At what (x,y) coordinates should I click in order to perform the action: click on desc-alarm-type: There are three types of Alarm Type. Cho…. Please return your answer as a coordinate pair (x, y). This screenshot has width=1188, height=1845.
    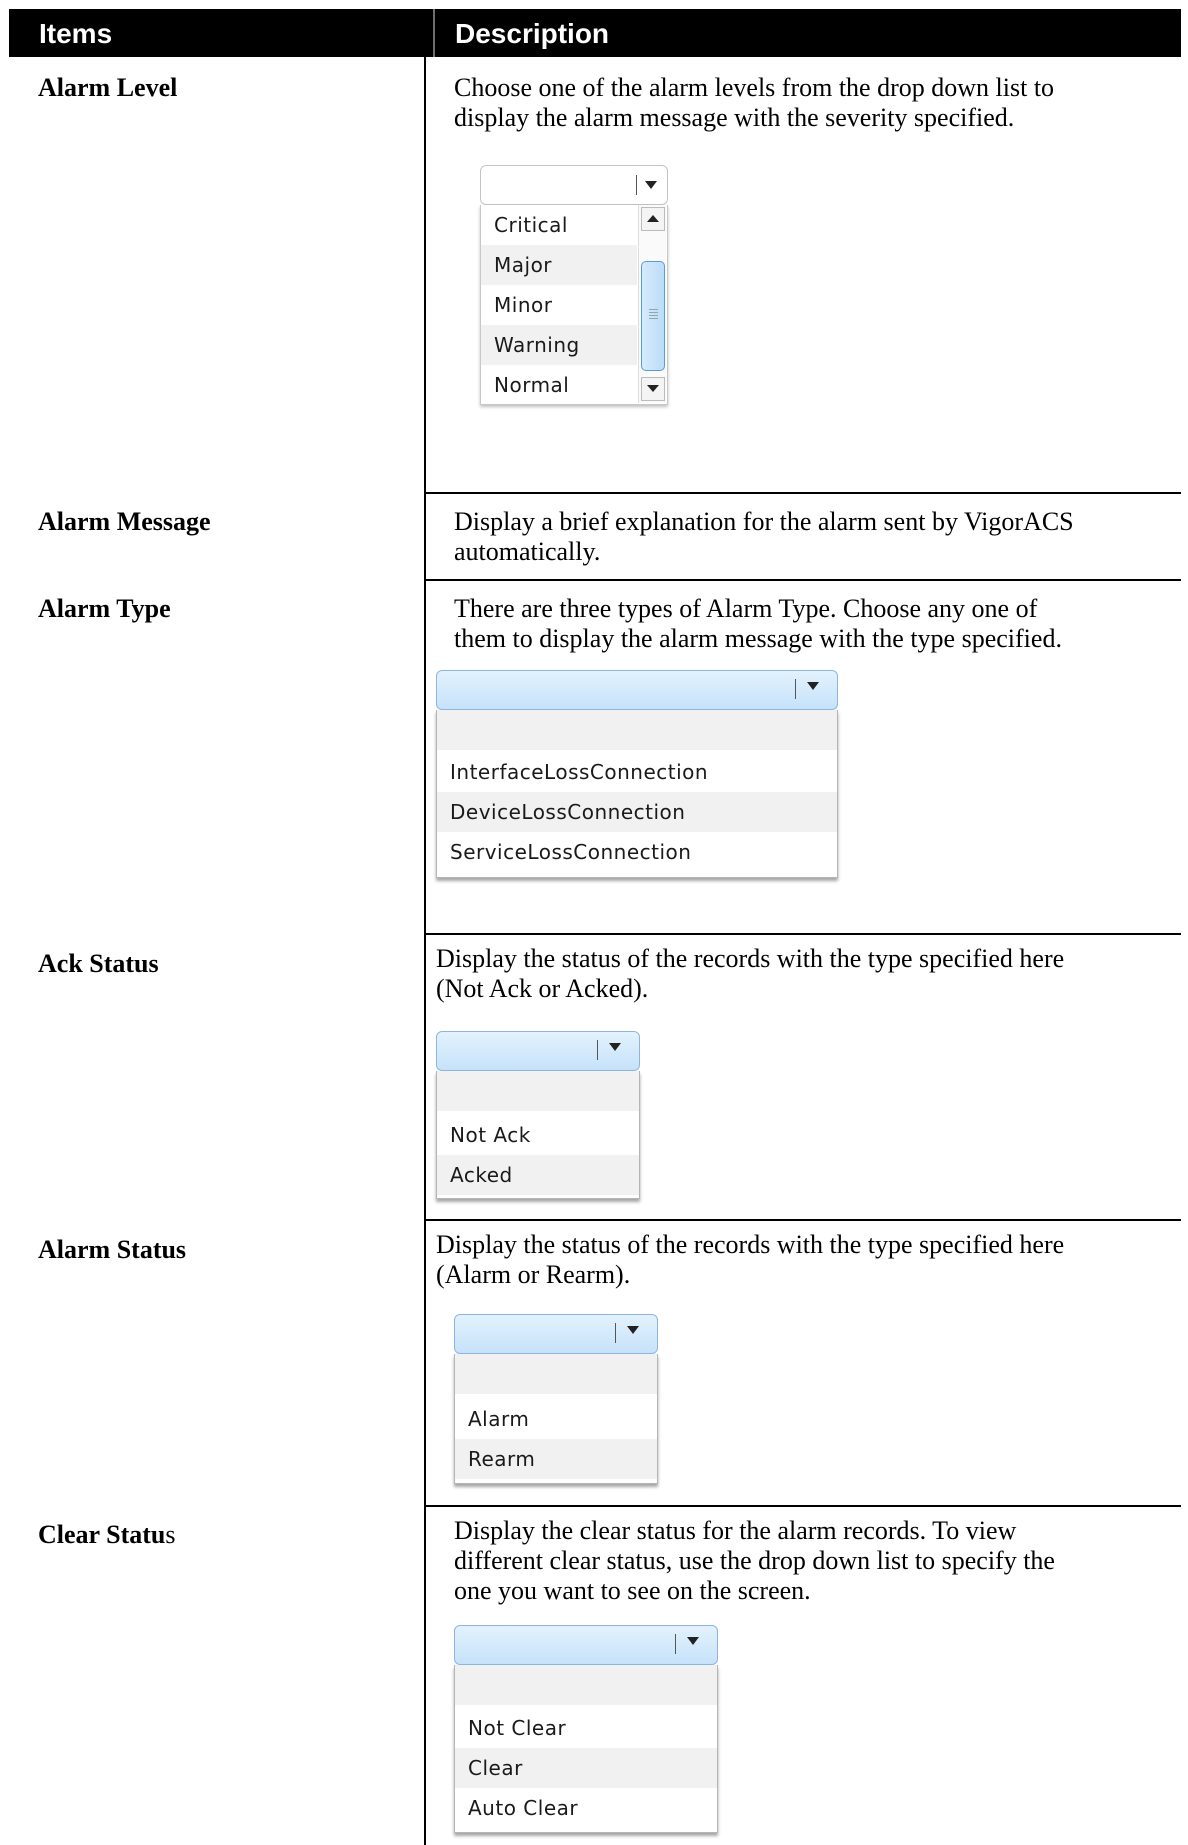
    Looking at the image, I should click on (758, 624).